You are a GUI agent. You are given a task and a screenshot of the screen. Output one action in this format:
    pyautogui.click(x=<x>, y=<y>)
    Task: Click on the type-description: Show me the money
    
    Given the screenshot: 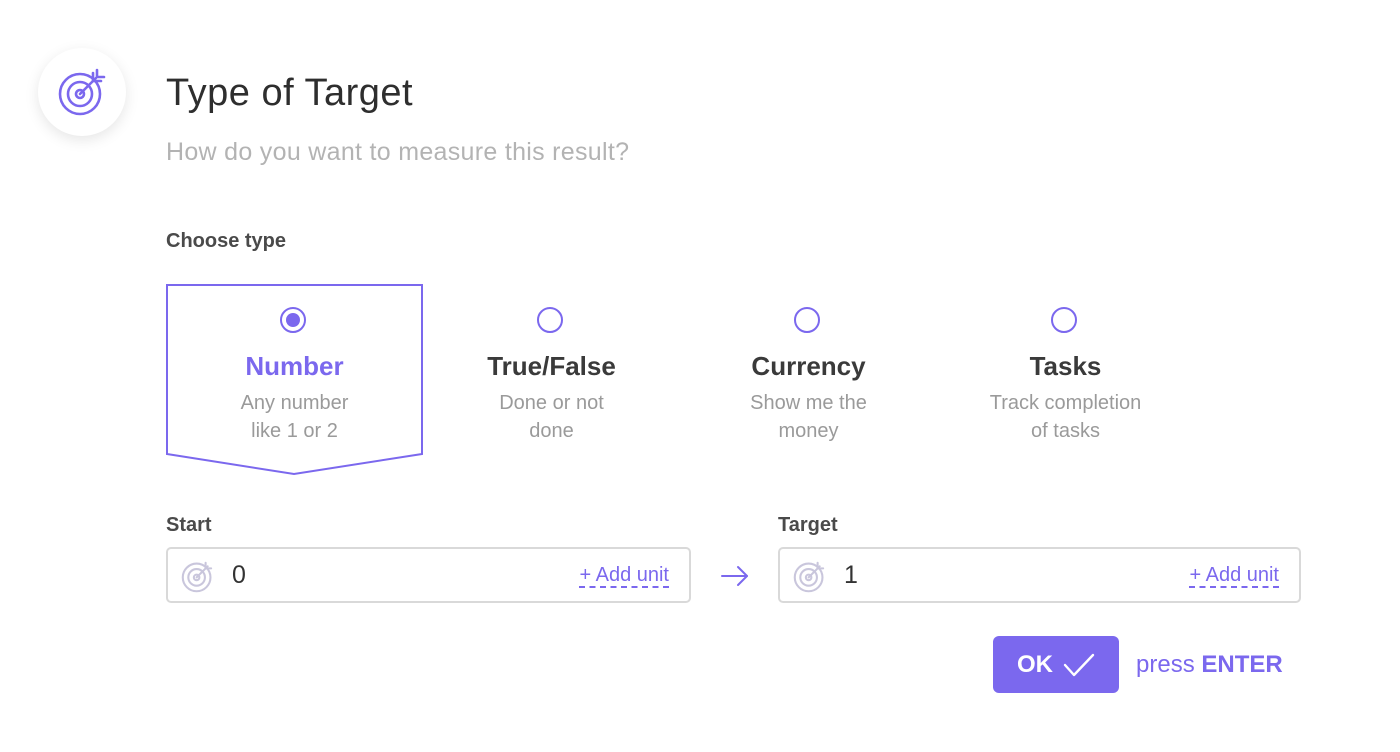 What is the action you would take?
    pyautogui.click(x=808, y=417)
    